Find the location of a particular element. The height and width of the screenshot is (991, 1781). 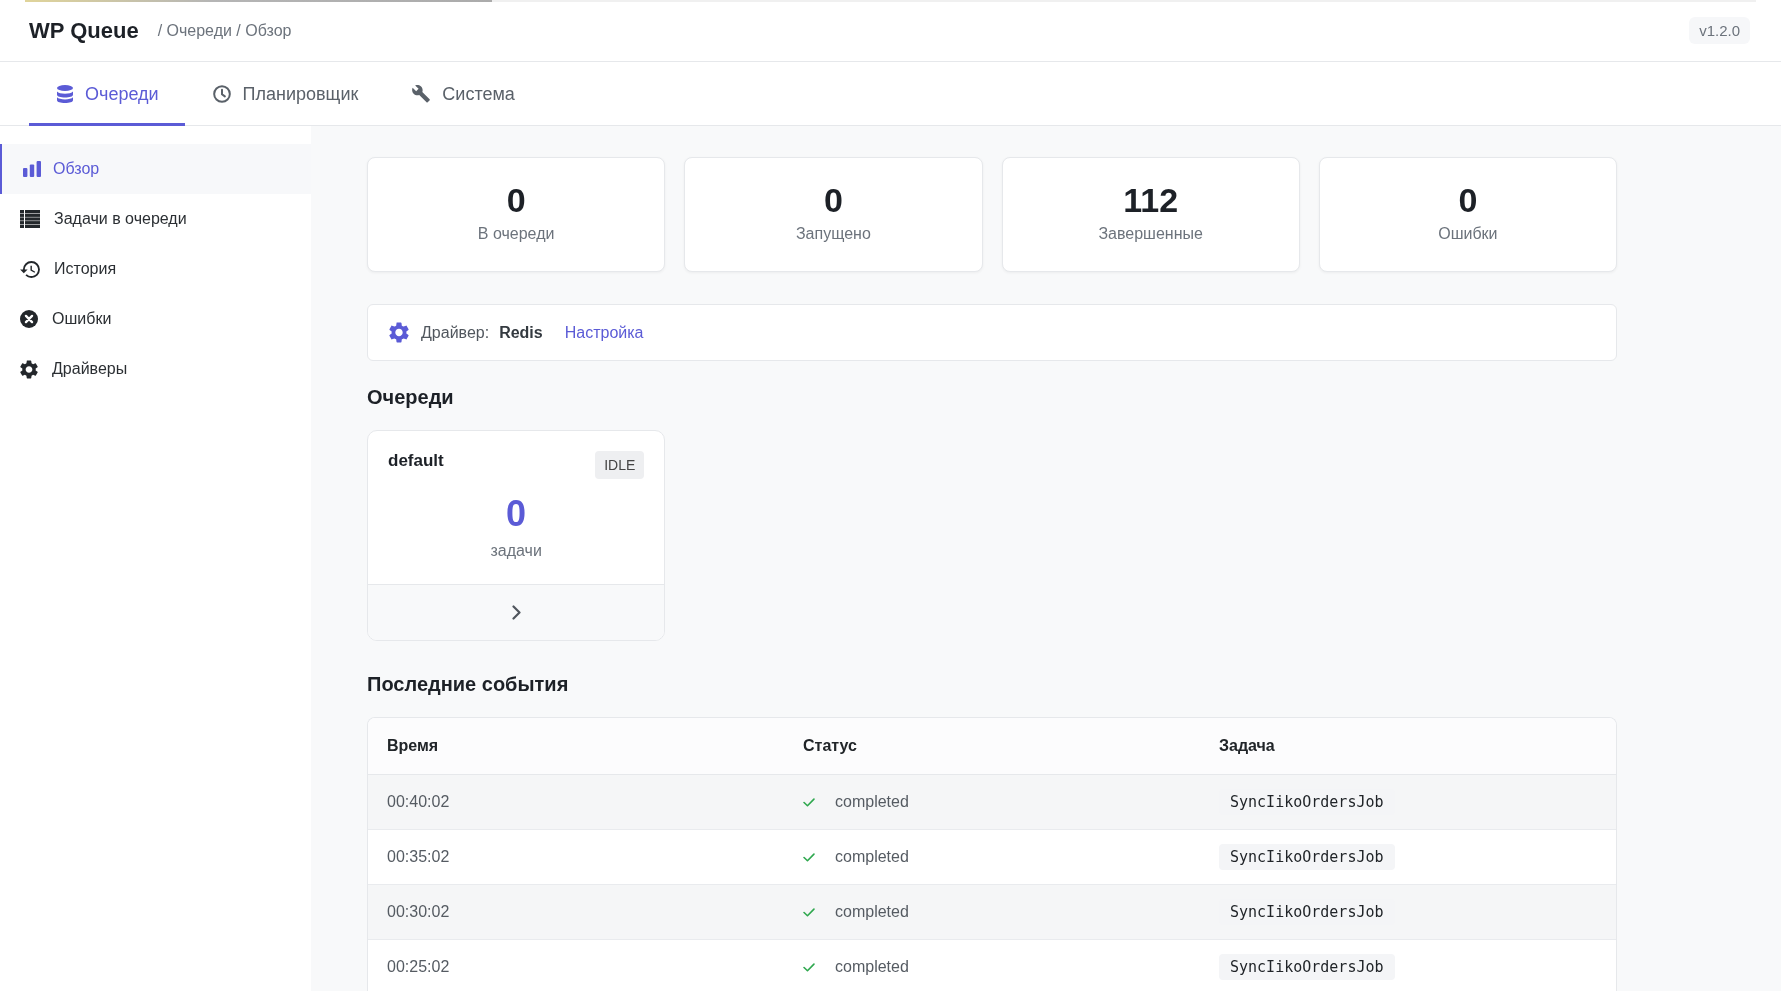

sidebar-item: Задачи в очереди is located at coordinates (155, 219).